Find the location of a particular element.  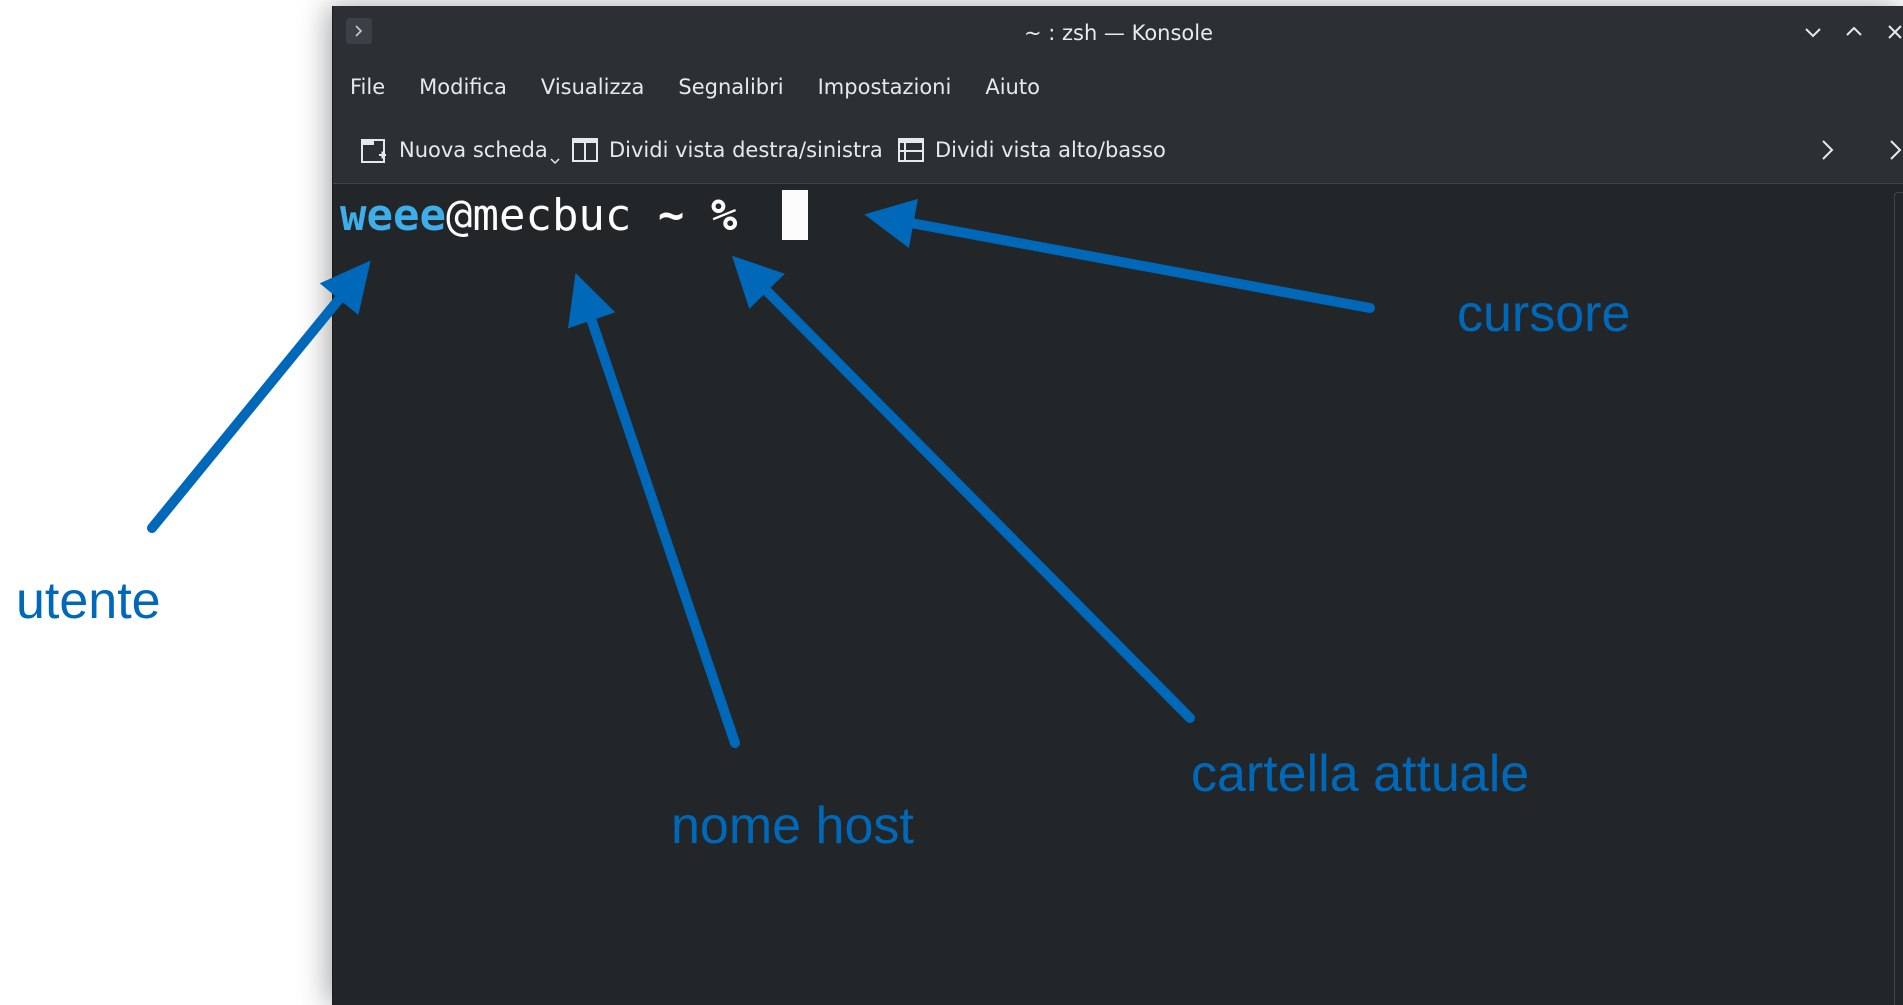

label-cursore: cursore is located at coordinates (1544, 314).